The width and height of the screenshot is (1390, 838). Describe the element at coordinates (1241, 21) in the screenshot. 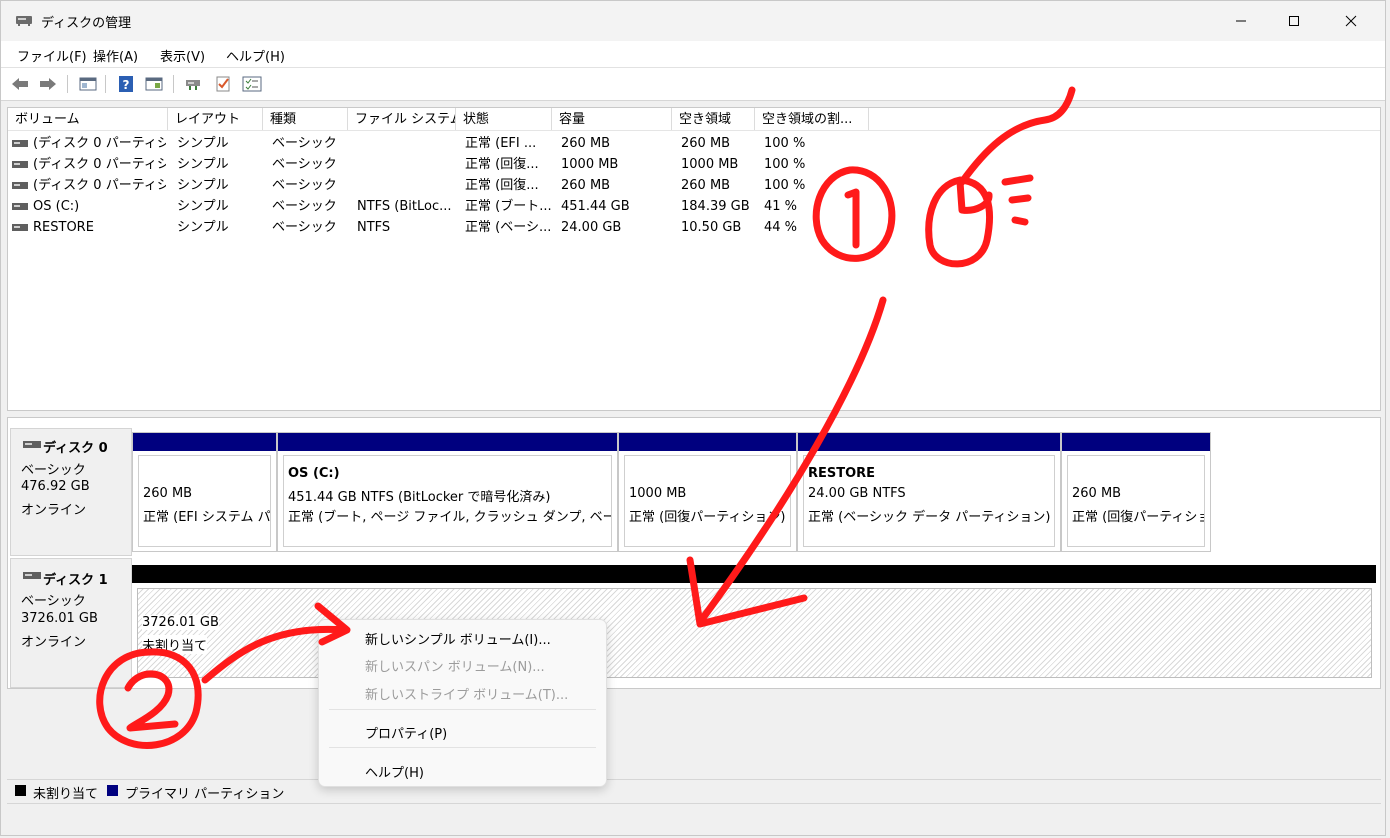

I see `minimize-button` at that location.